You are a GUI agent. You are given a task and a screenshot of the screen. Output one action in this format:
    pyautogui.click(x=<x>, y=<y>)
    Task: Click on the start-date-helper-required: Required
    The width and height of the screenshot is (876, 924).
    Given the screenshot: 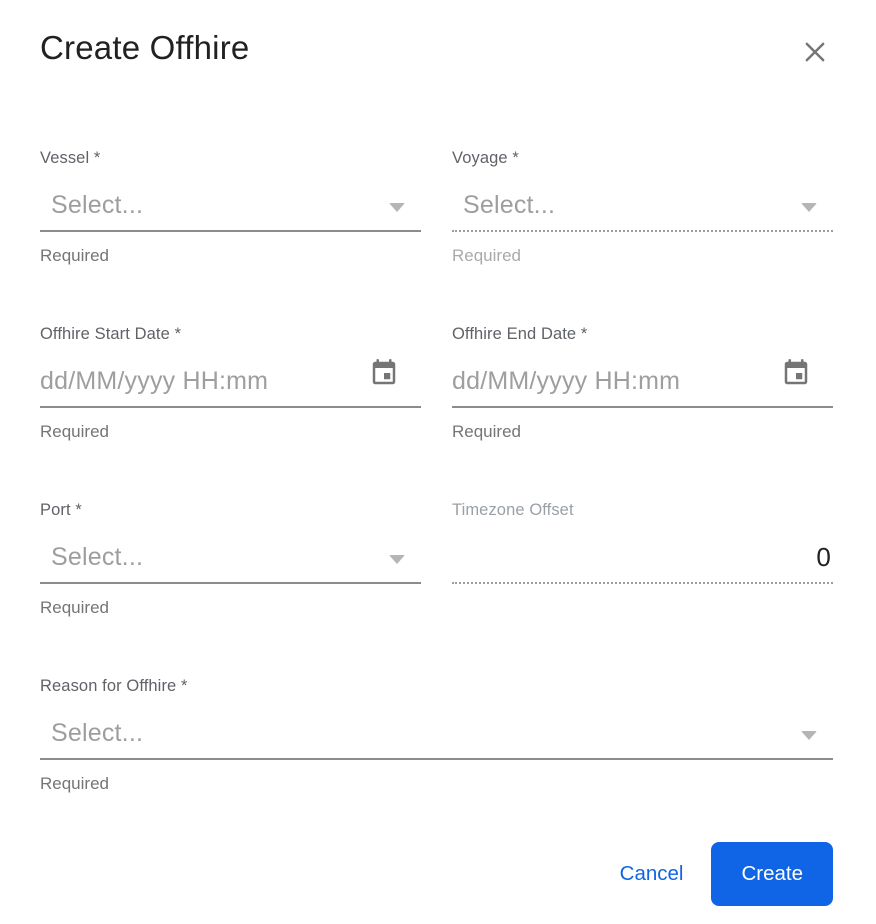 What is the action you would take?
    pyautogui.click(x=74, y=431)
    